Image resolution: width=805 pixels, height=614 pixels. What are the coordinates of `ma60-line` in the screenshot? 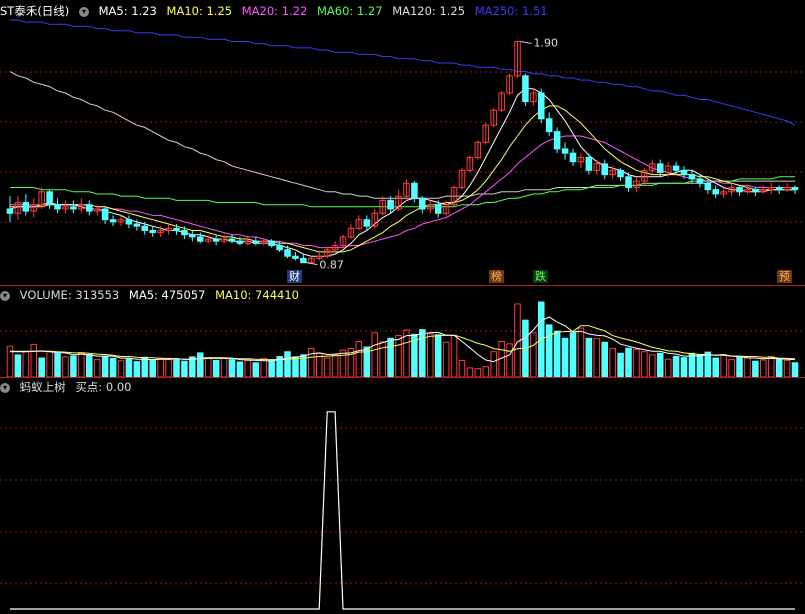 It's located at (402, 192).